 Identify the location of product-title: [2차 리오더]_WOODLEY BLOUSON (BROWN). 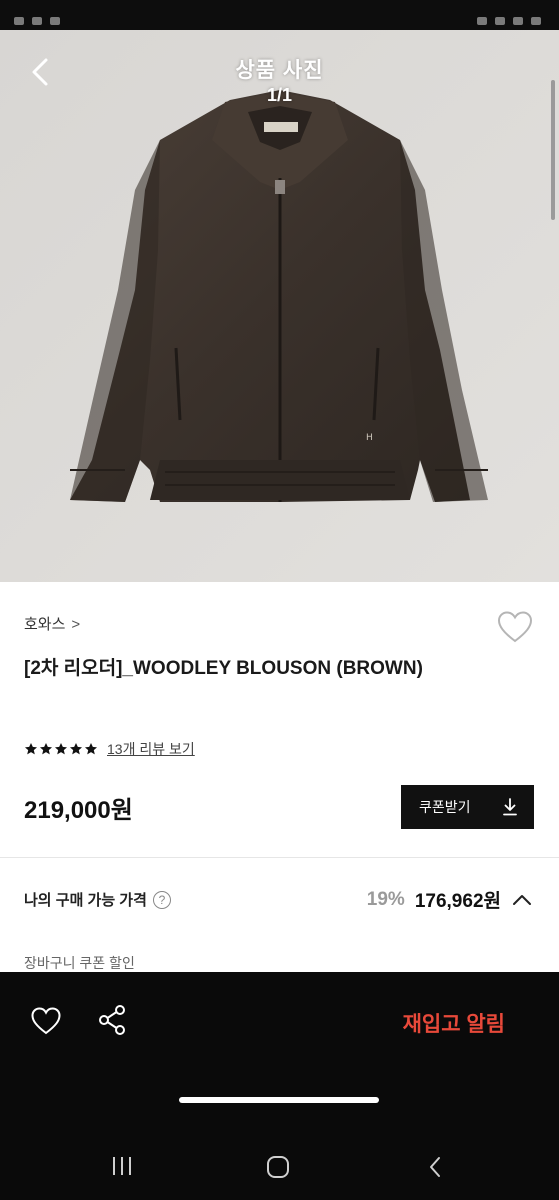
(223, 668).